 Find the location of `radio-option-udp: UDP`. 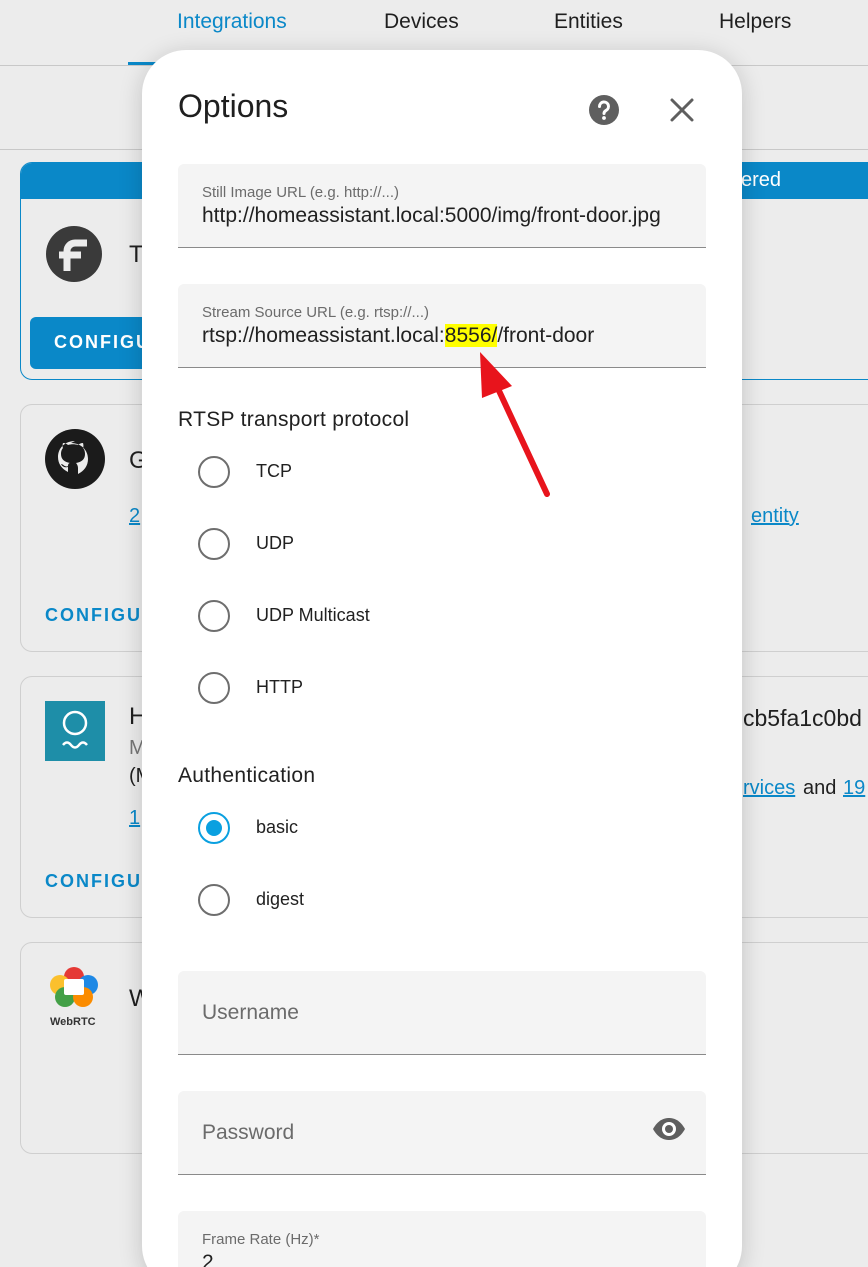

radio-option-udp: UDP is located at coordinates (398, 544).